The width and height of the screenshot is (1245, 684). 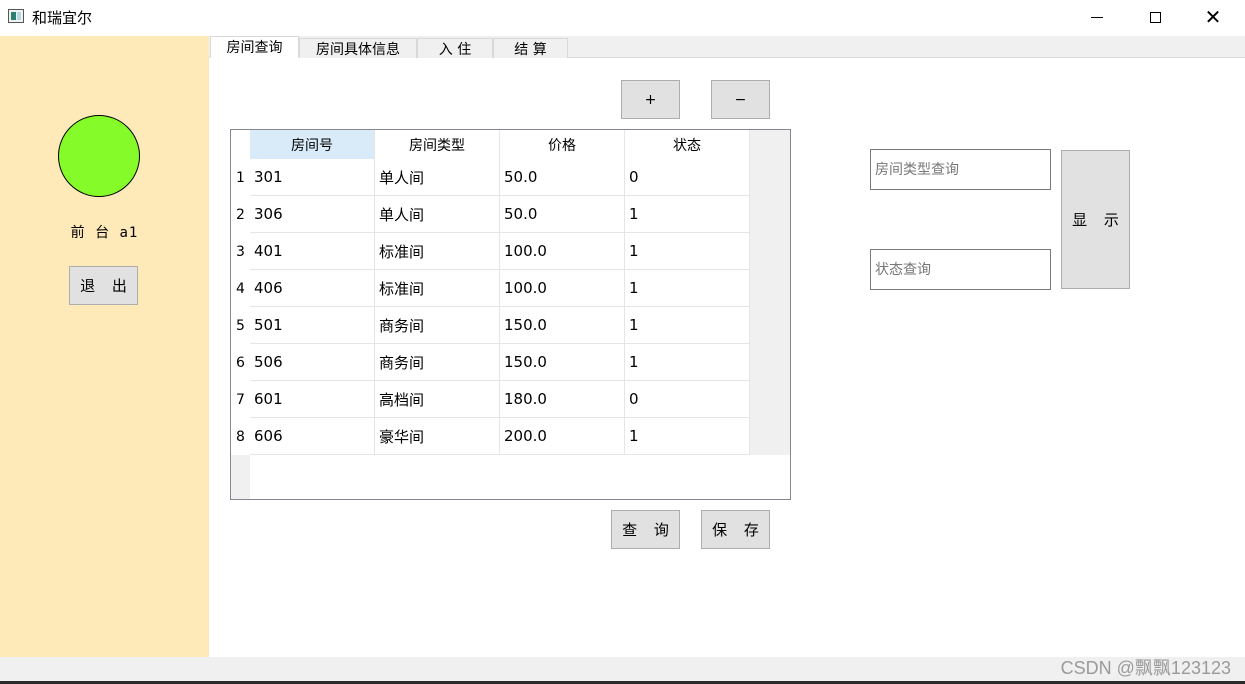 I want to click on save-button: 保 存, so click(x=735, y=529).